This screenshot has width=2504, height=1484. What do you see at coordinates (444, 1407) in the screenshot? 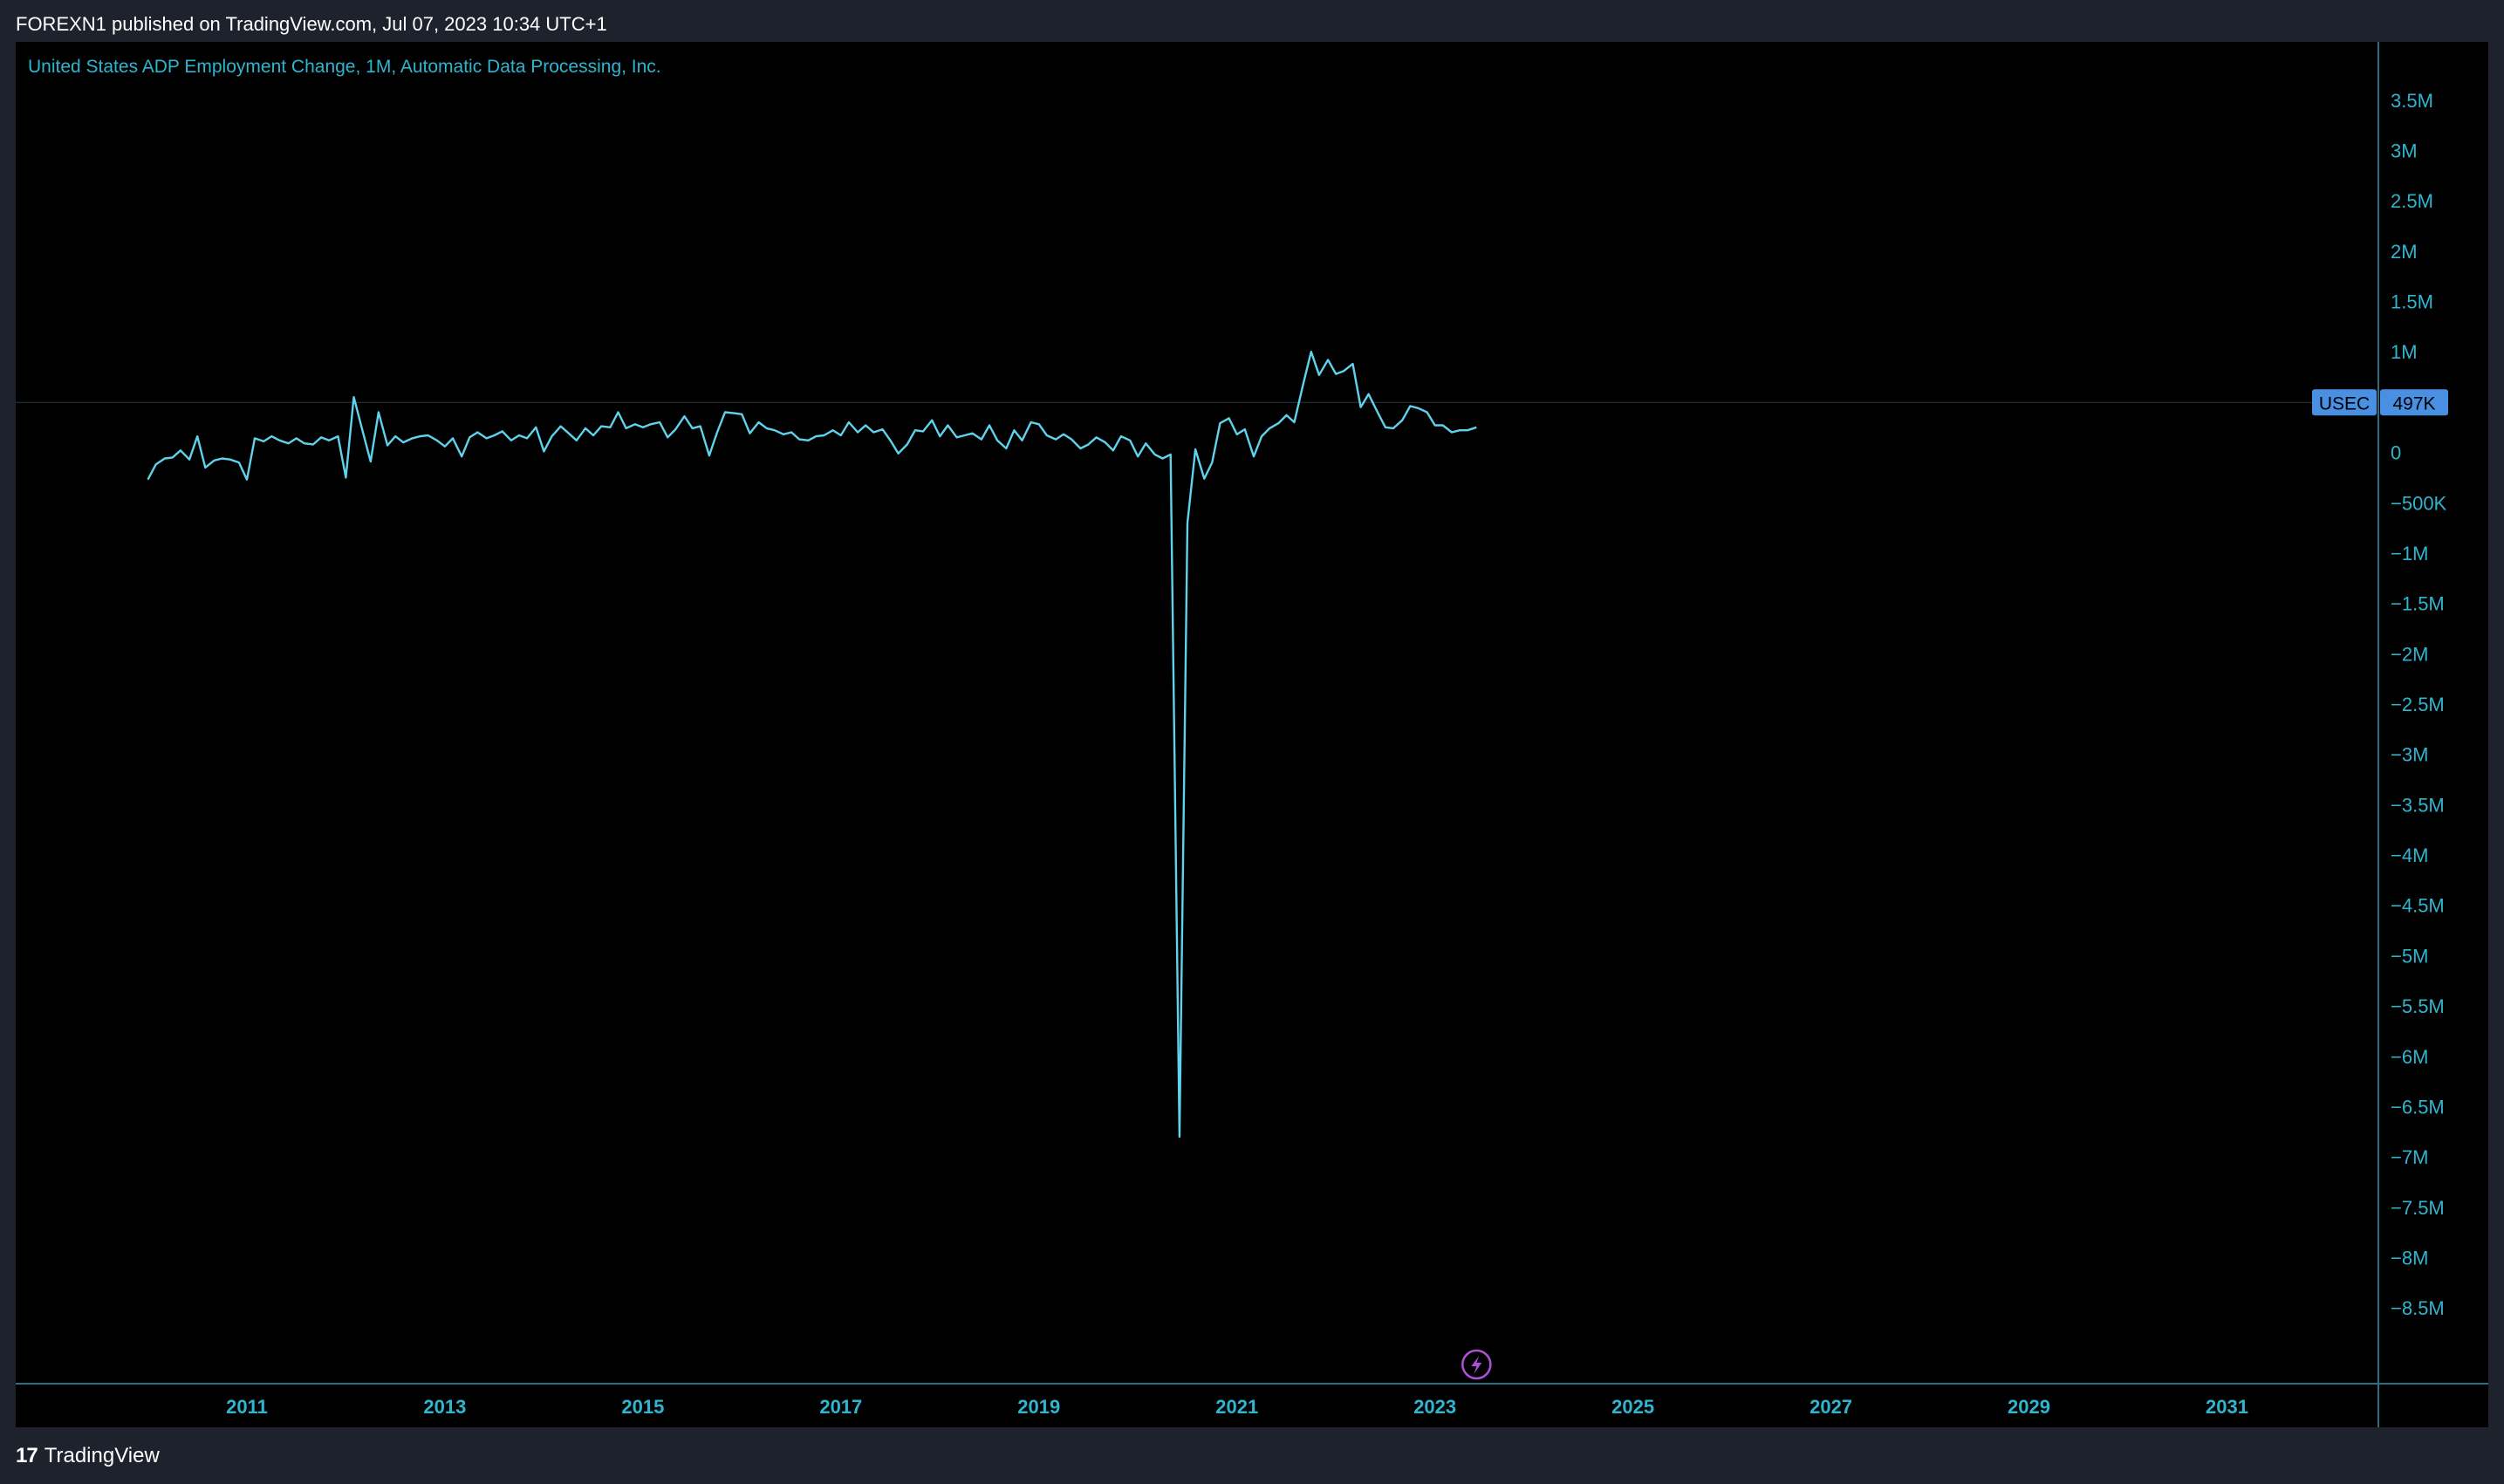
I see `x-tick-label: 2013` at bounding box center [444, 1407].